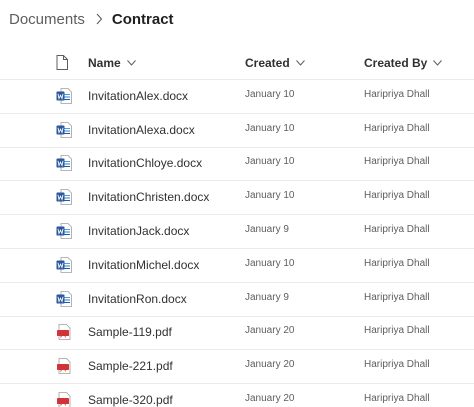 This screenshot has width=474, height=407. What do you see at coordinates (104, 63) in the screenshot?
I see `column-header-name-label: Name` at bounding box center [104, 63].